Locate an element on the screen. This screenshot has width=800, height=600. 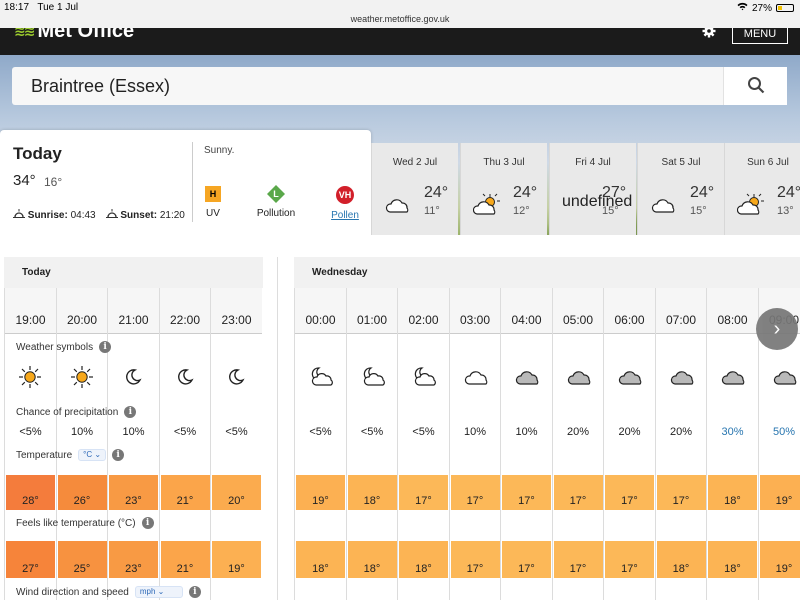
today-min-temp: 16° is located at coordinates (53, 182).